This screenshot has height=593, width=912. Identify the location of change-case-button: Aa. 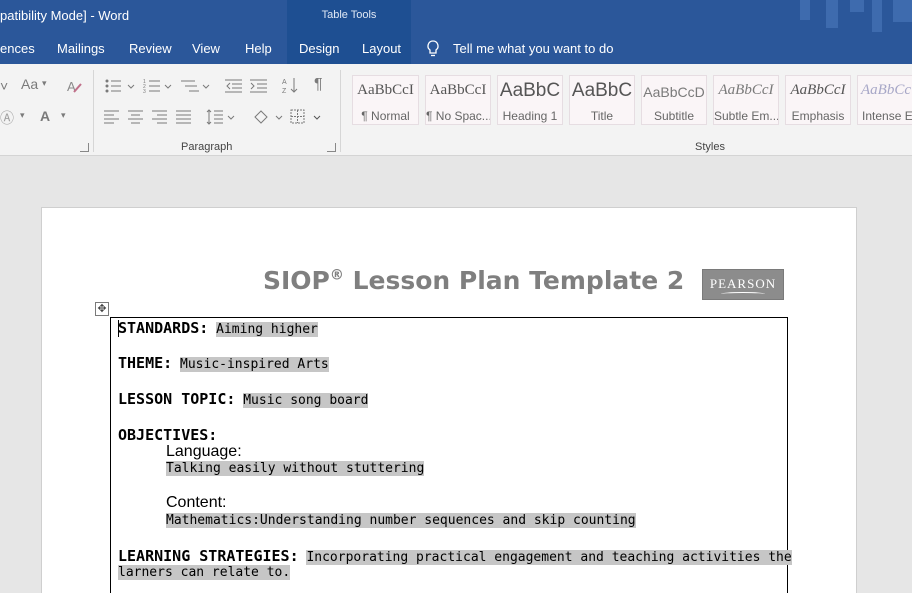
(29, 84).